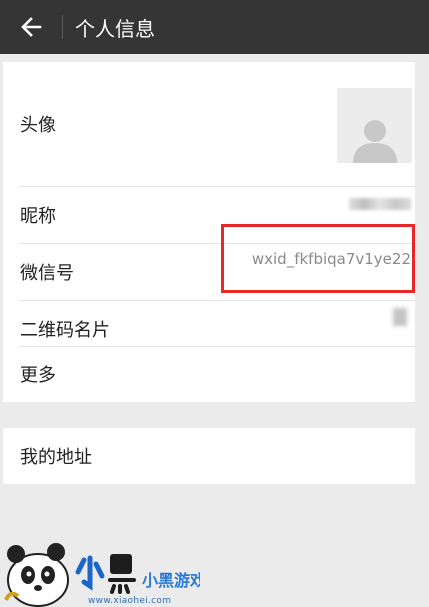 The height and width of the screenshot is (607, 429). Describe the element at coordinates (62, 27) in the screenshot. I see `toolbar-divider` at that location.